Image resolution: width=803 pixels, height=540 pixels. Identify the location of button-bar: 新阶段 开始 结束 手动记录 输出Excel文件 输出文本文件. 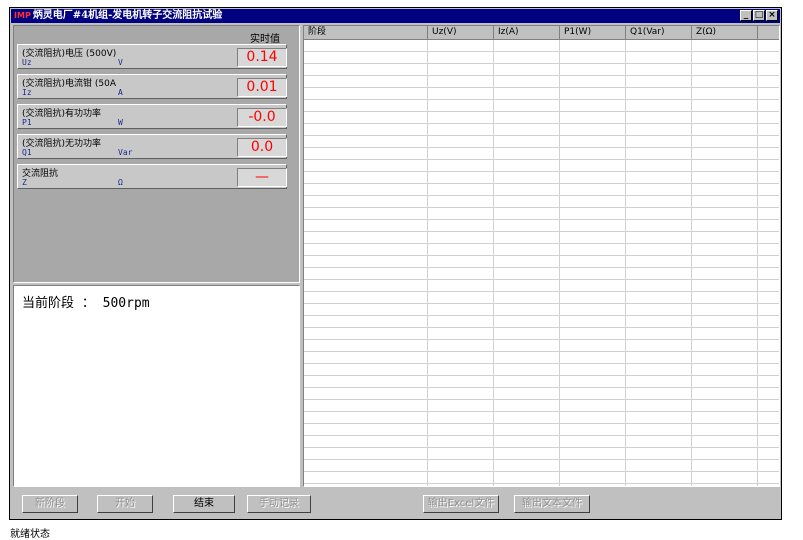
(395, 504).